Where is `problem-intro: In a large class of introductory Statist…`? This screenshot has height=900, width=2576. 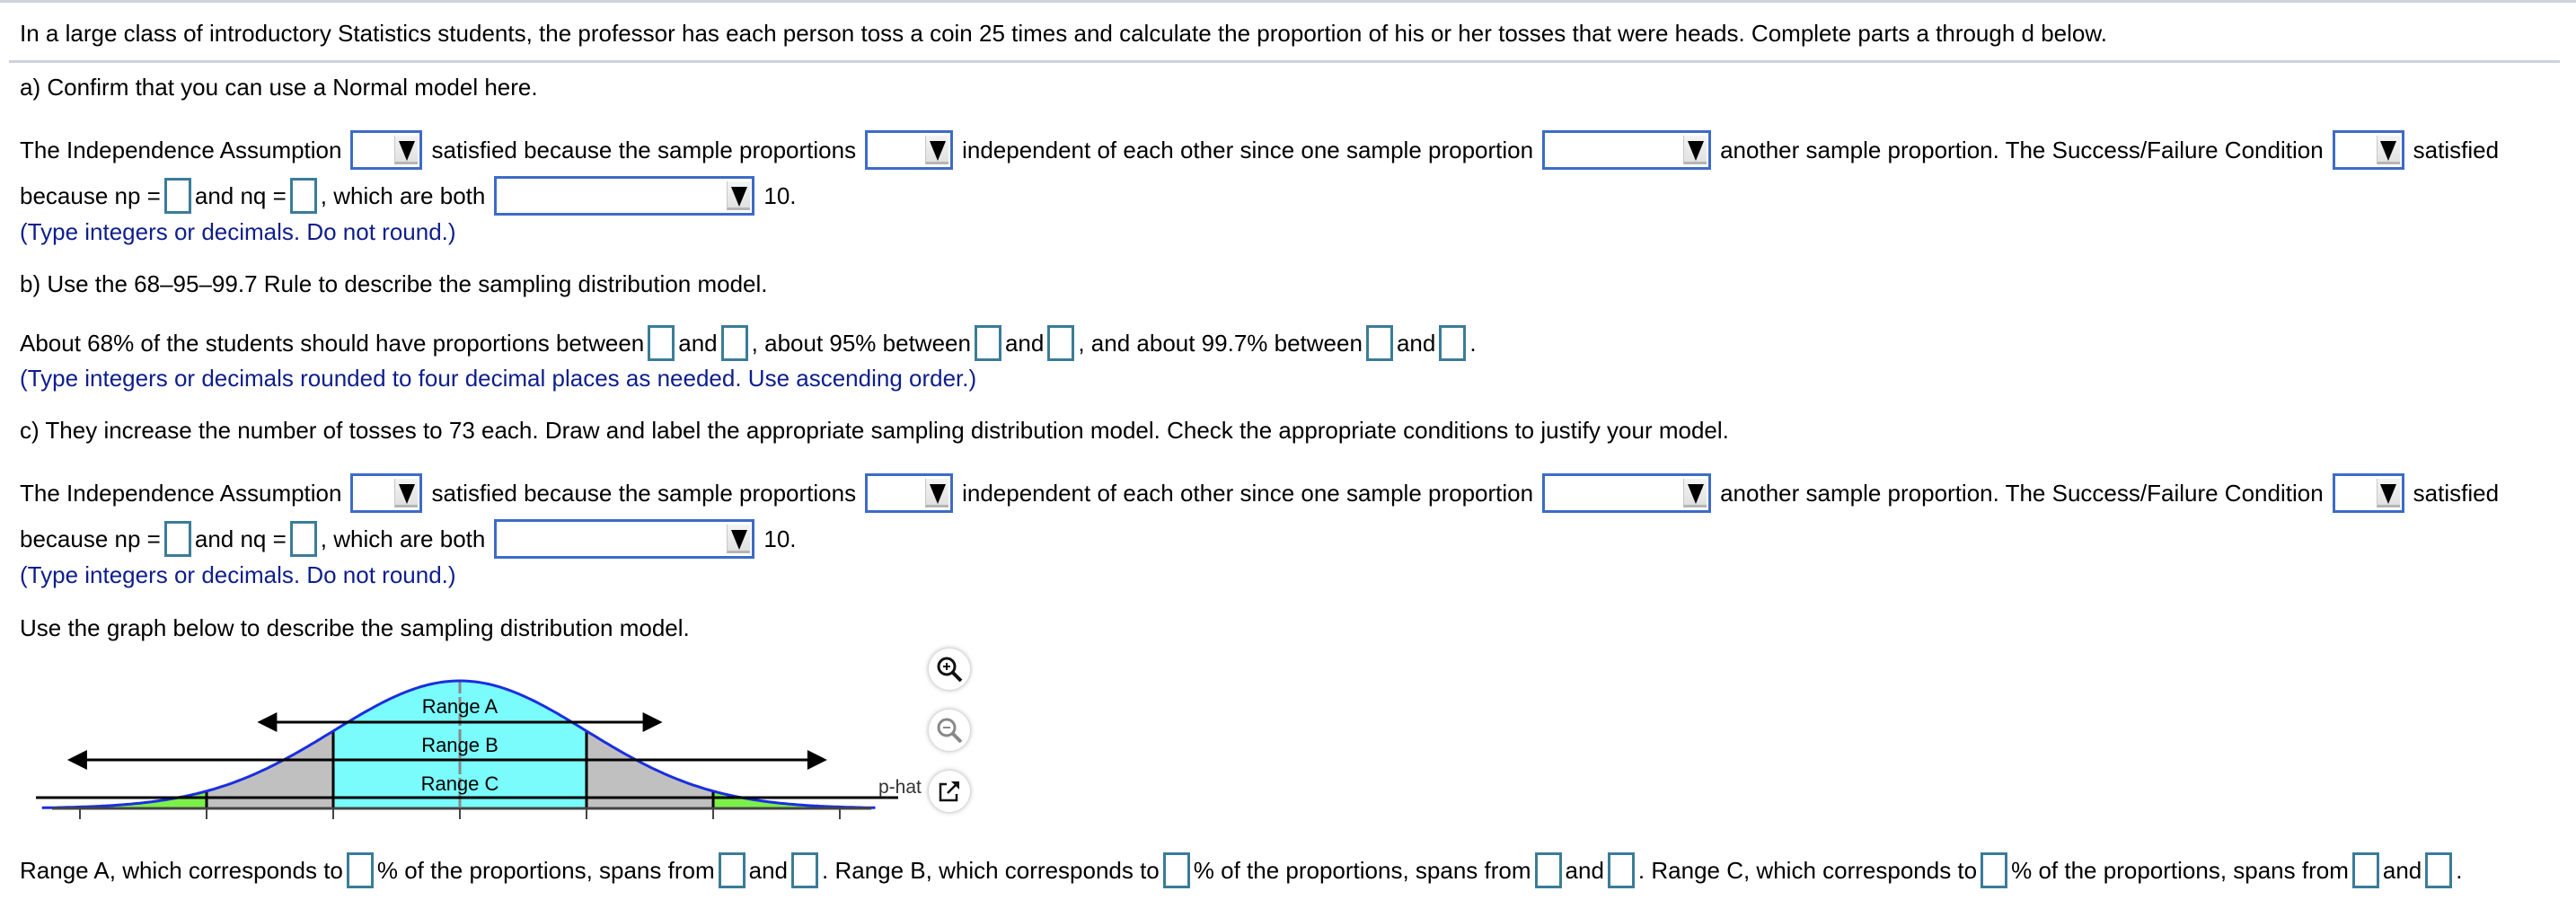 problem-intro: In a large class of introductory Statist… is located at coordinates (1063, 33).